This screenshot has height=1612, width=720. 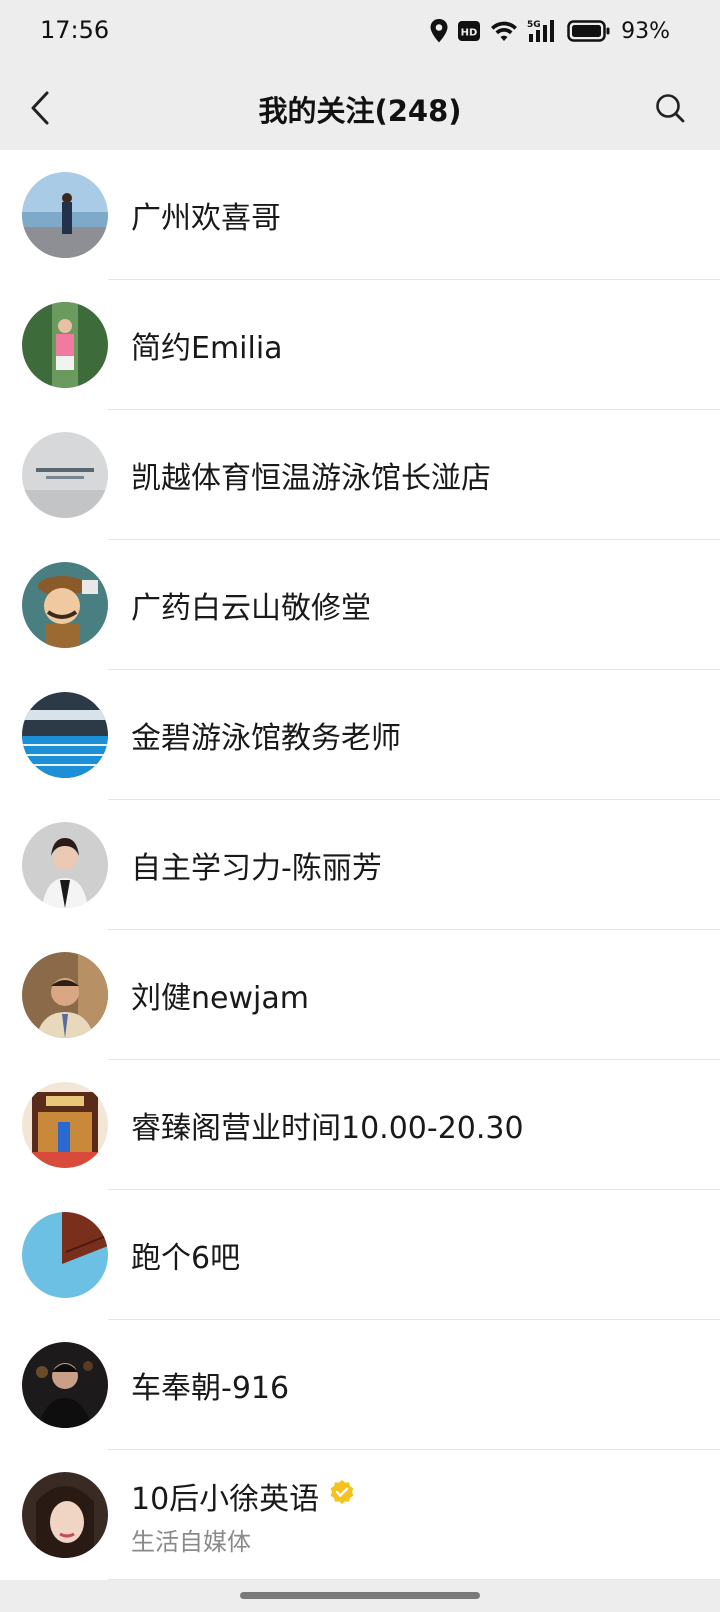 What do you see at coordinates (256, 868) in the screenshot?
I see `list-item-name: 自主学习力-陈丽芳` at bounding box center [256, 868].